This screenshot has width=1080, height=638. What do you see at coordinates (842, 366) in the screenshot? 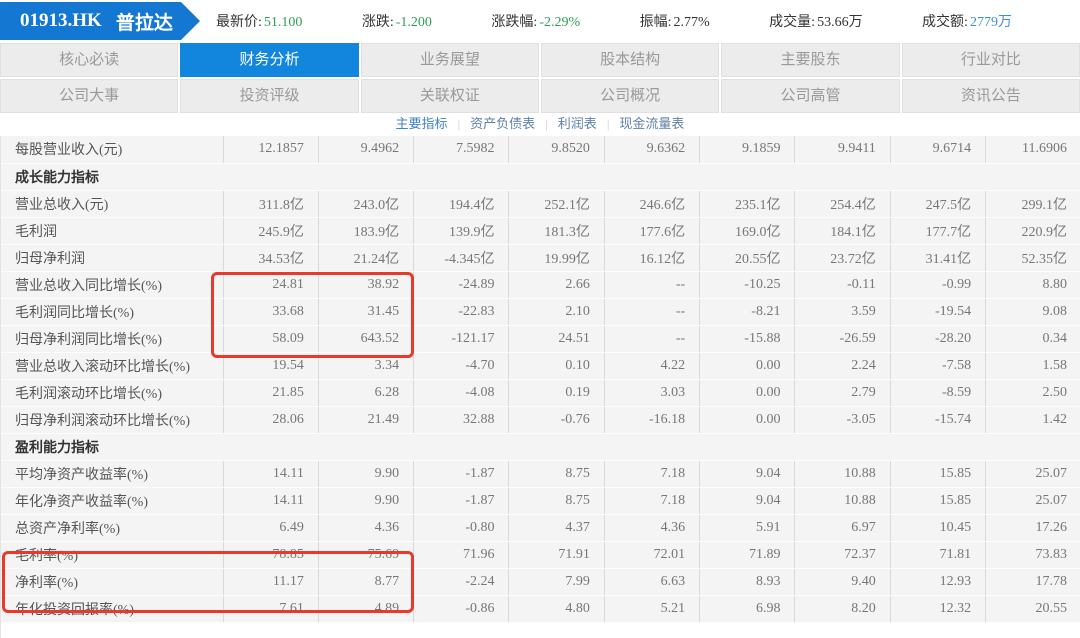
I see `row-value: 2.24` at bounding box center [842, 366].